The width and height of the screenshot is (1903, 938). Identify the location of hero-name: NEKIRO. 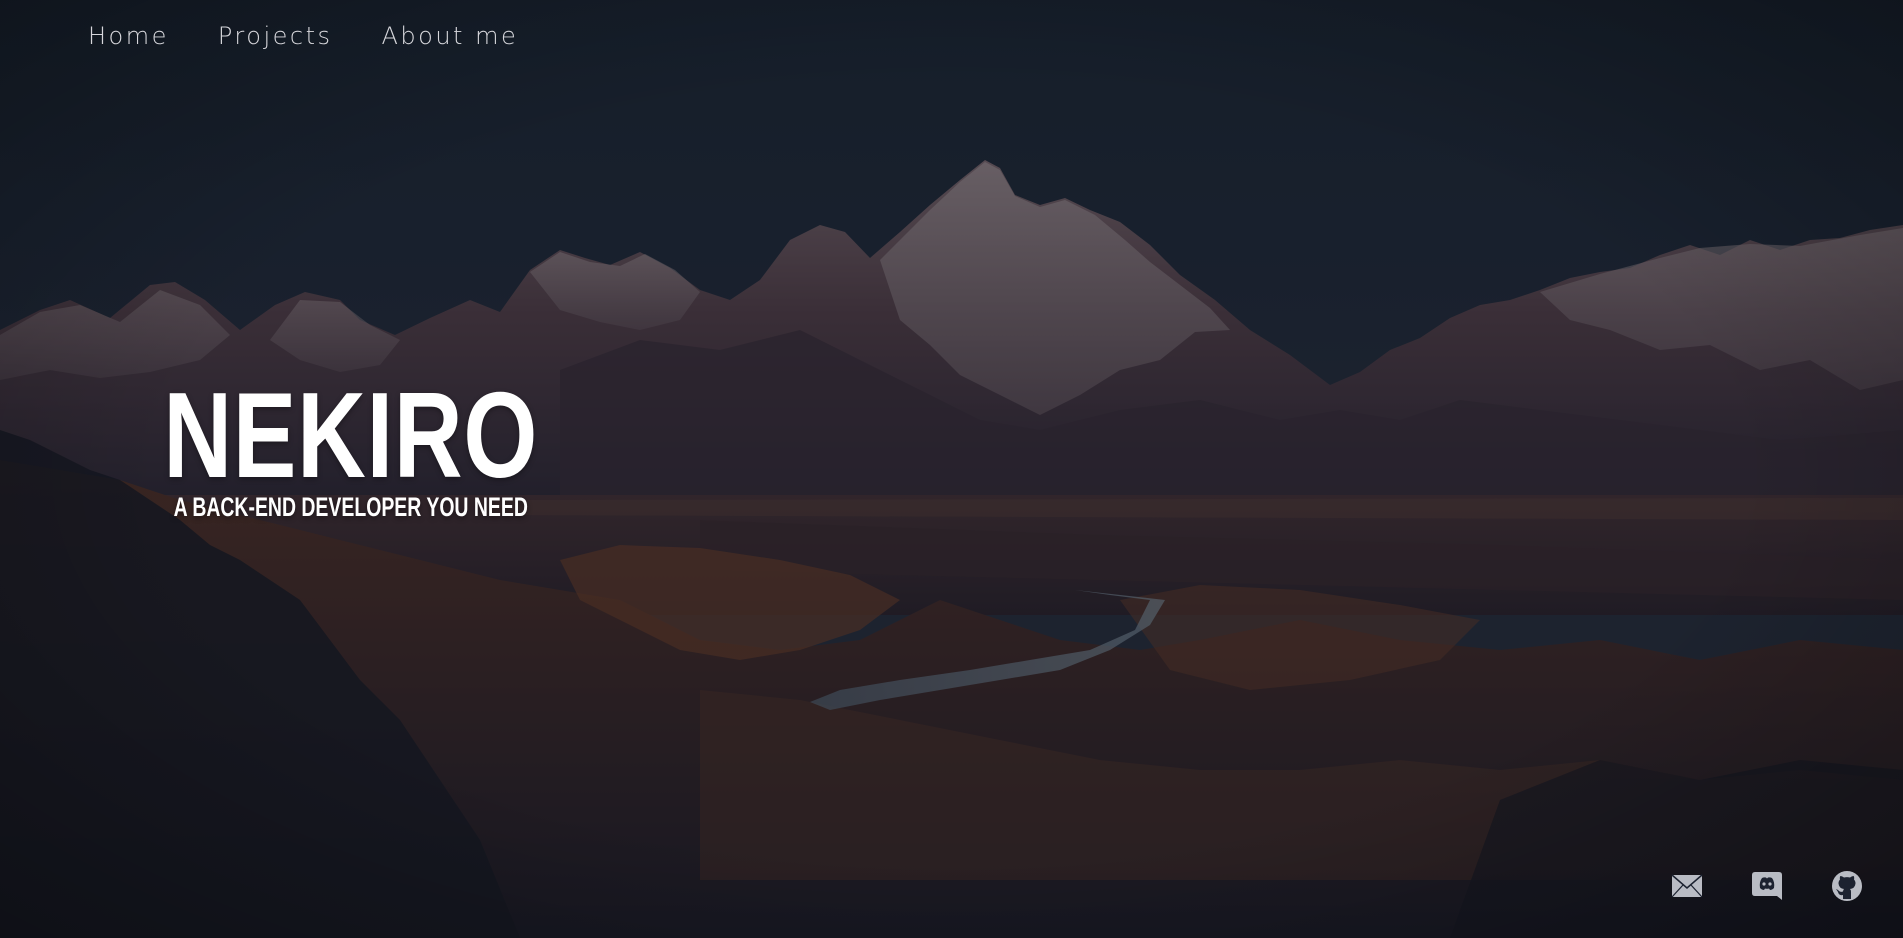
(351, 435).